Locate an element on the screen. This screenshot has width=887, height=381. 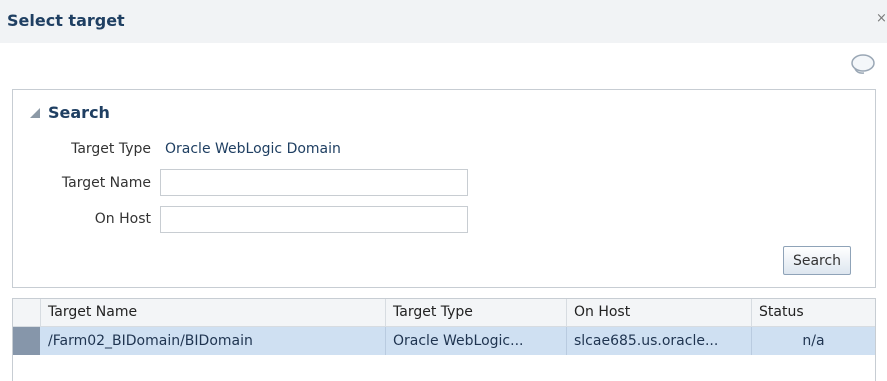
column-header-target-name: Target Name is located at coordinates (213, 312).